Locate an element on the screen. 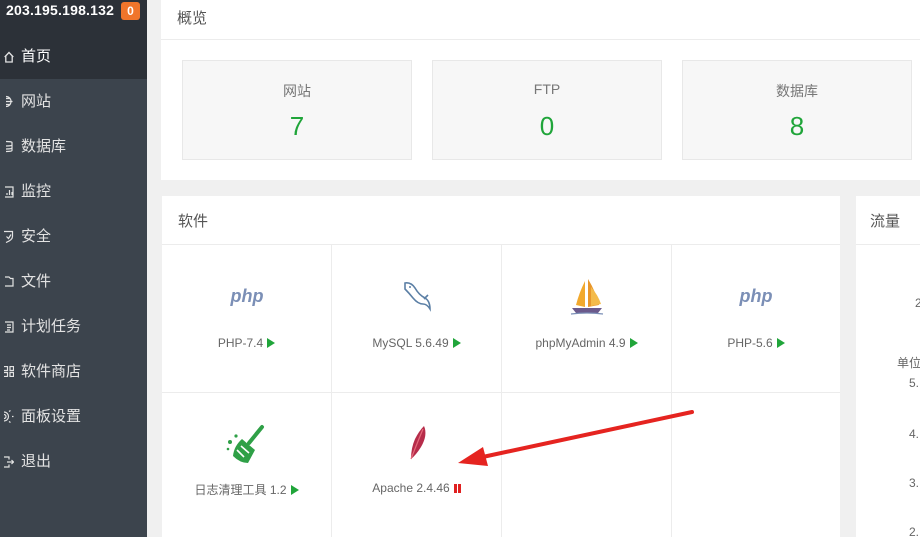 The height and width of the screenshot is (537, 920). software-title: 软件 is located at coordinates (193, 221).